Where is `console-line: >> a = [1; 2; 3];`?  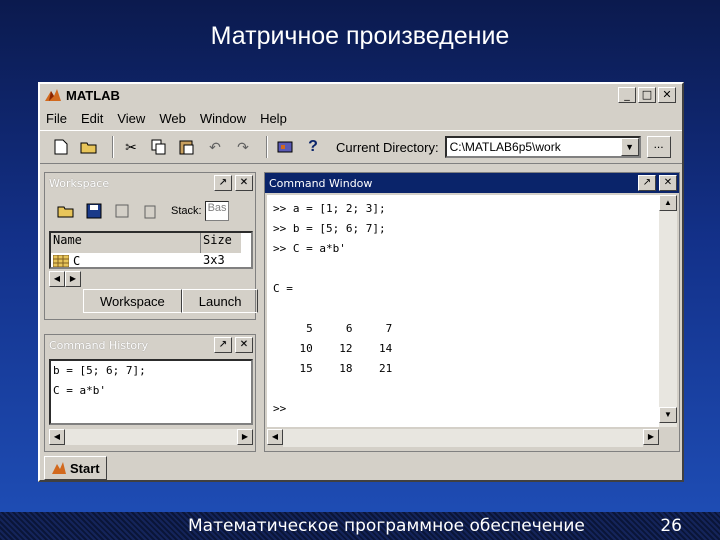 console-line: >> a = [1; 2; 3]; is located at coordinates (329, 208).